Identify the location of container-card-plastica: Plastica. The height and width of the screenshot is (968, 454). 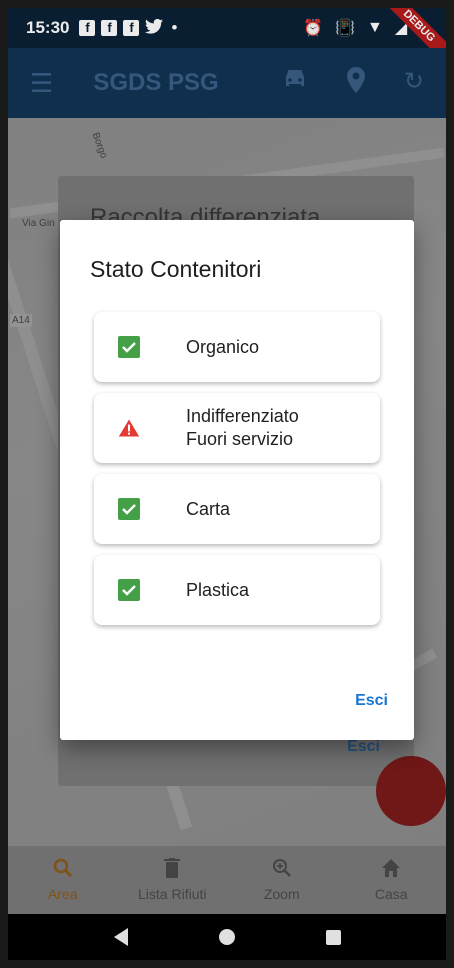
(237, 590).